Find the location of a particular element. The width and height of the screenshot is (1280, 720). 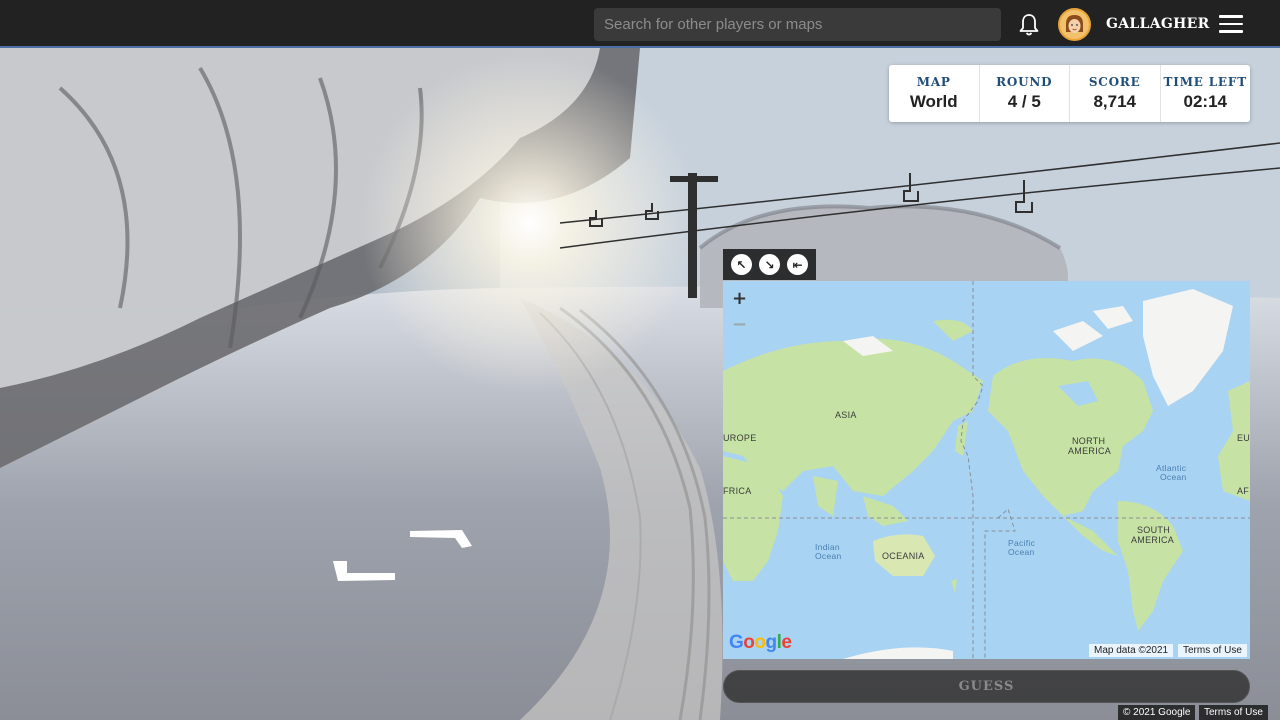

map-label-europe: UROPE is located at coordinates (740, 438).